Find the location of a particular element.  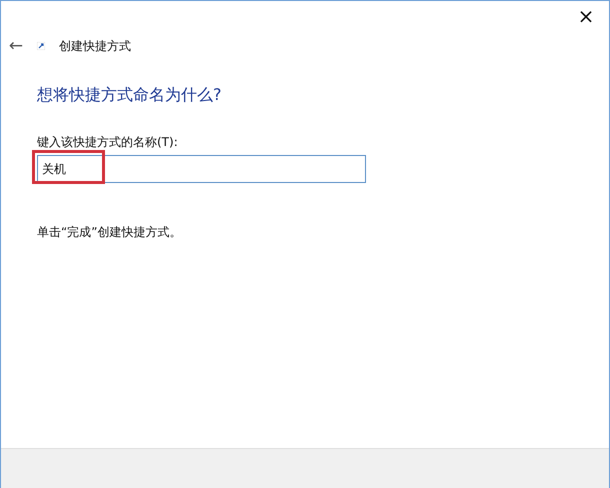

back-button: ← is located at coordinates (16, 46).